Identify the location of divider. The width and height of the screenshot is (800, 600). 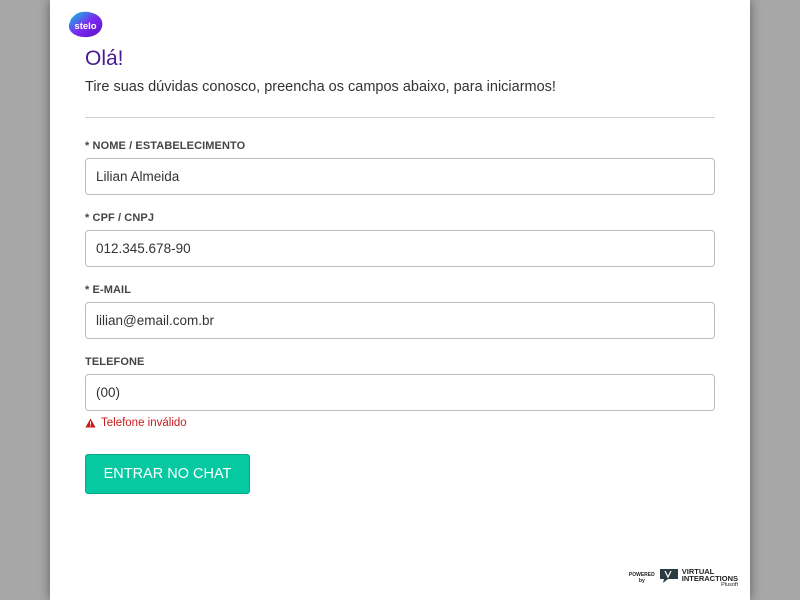
(400, 117).